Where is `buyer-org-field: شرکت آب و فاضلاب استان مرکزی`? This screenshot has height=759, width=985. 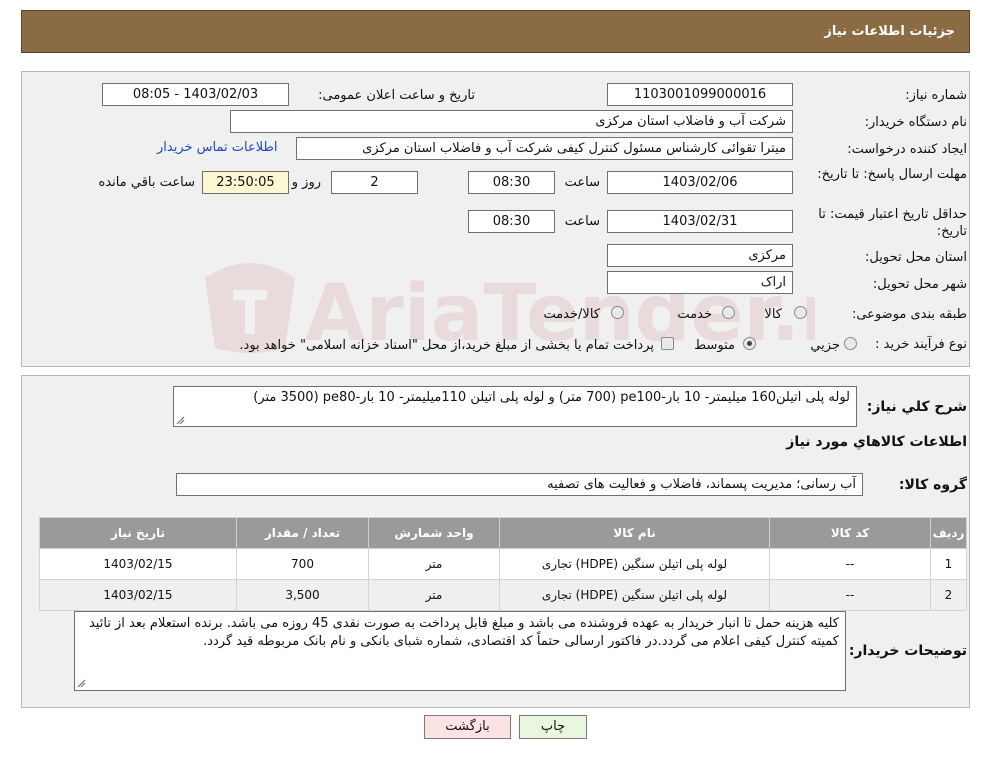 buyer-org-field: شرکت آب و فاضلاب استان مرکزی is located at coordinates (511, 121).